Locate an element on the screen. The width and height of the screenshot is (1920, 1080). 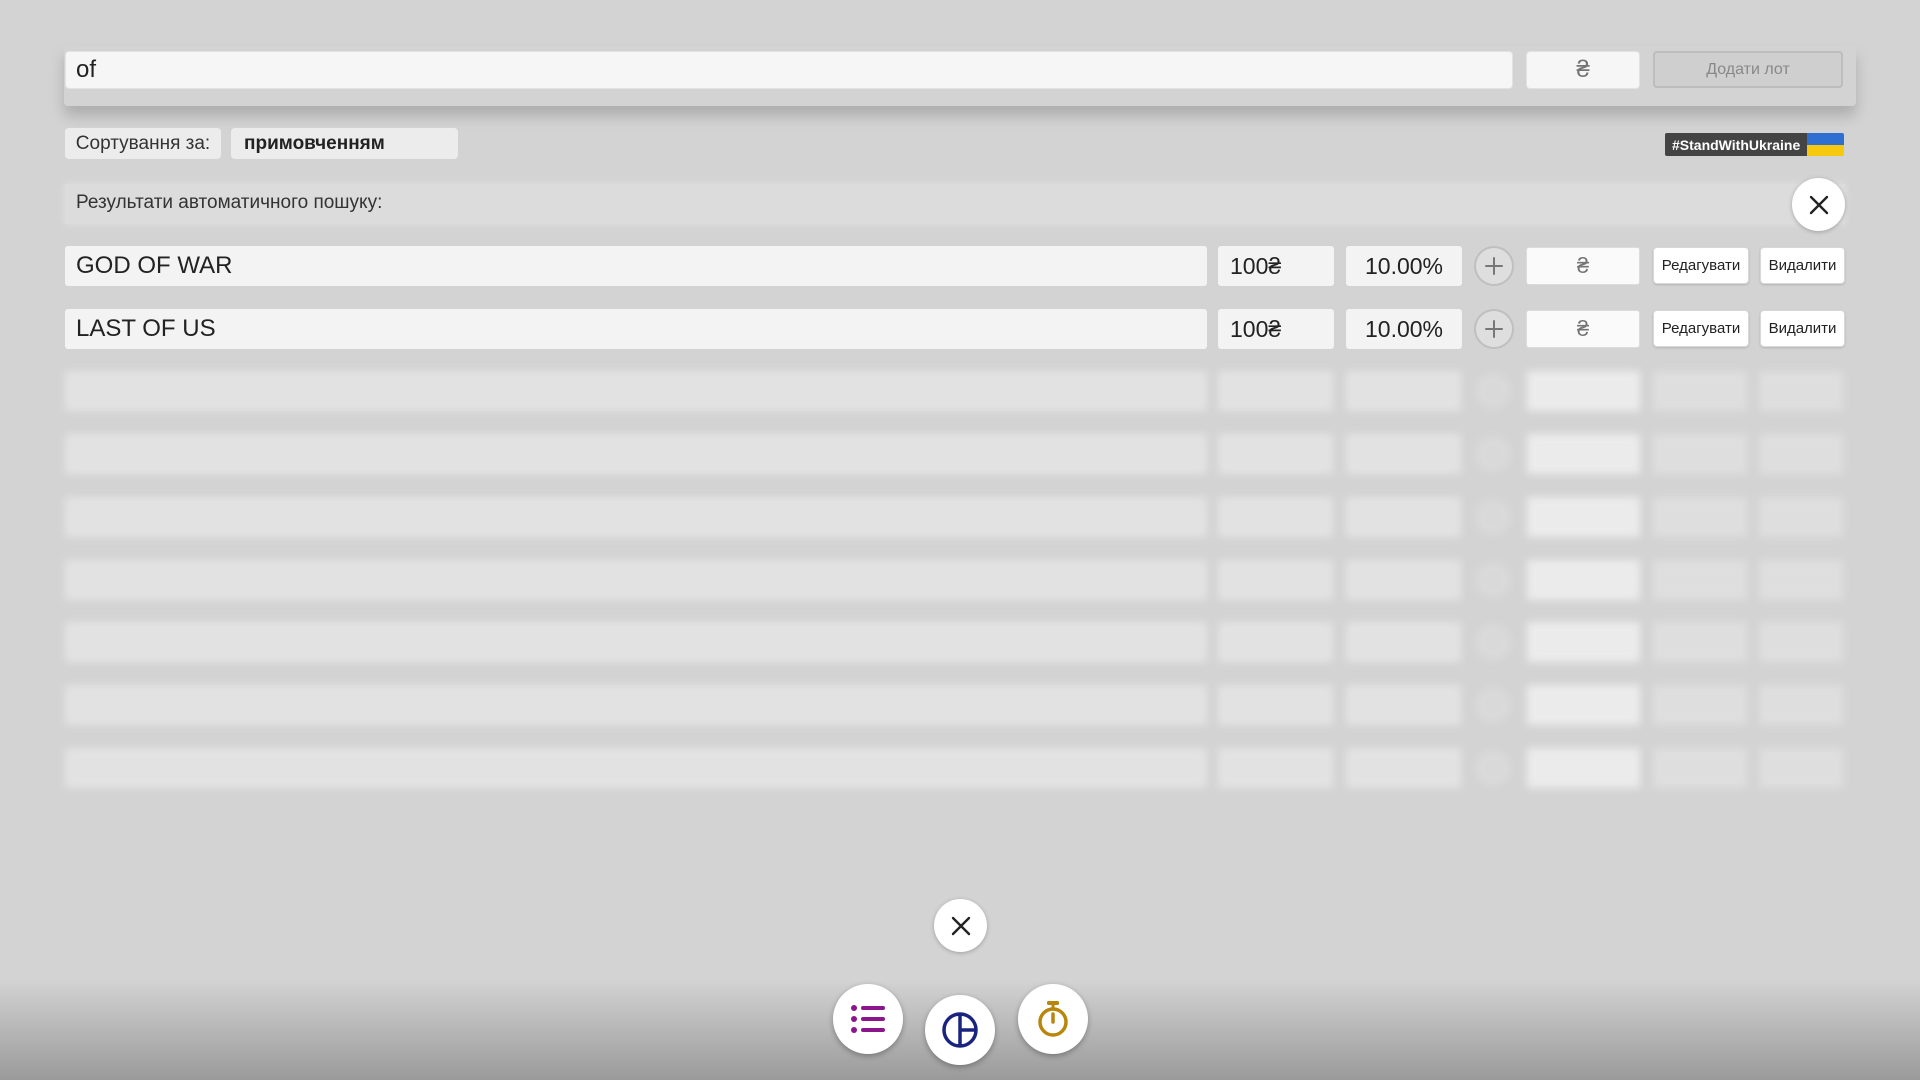
wheel-button is located at coordinates (960, 1030).